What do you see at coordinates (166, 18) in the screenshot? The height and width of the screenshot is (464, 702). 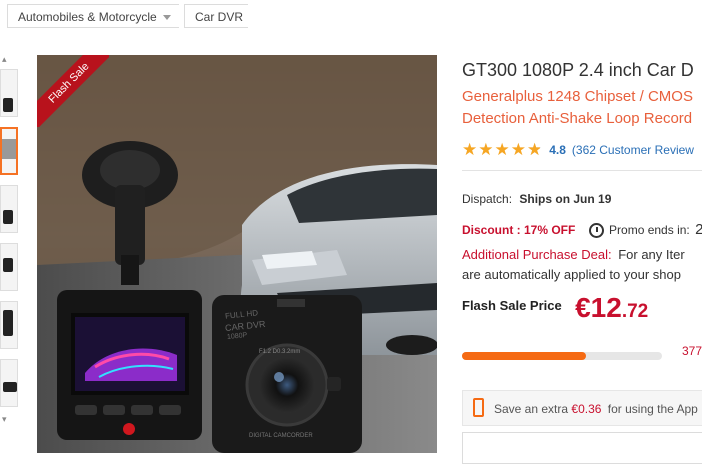 I see `chevron-down-icon` at bounding box center [166, 18].